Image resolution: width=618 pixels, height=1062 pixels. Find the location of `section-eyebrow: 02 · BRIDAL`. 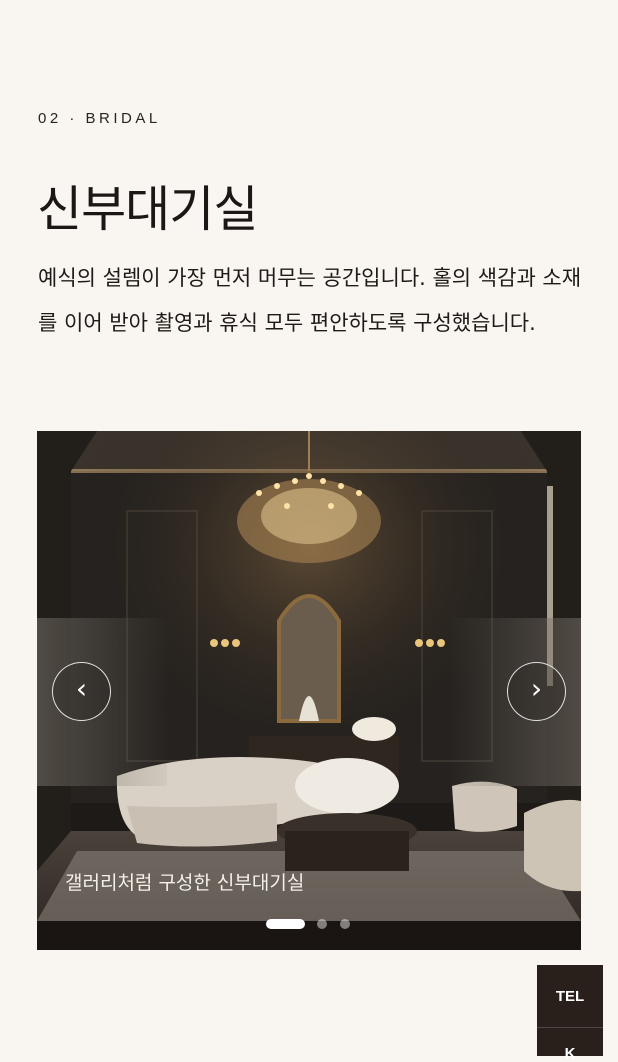

section-eyebrow: 02 · BRIDAL is located at coordinates (99, 118).